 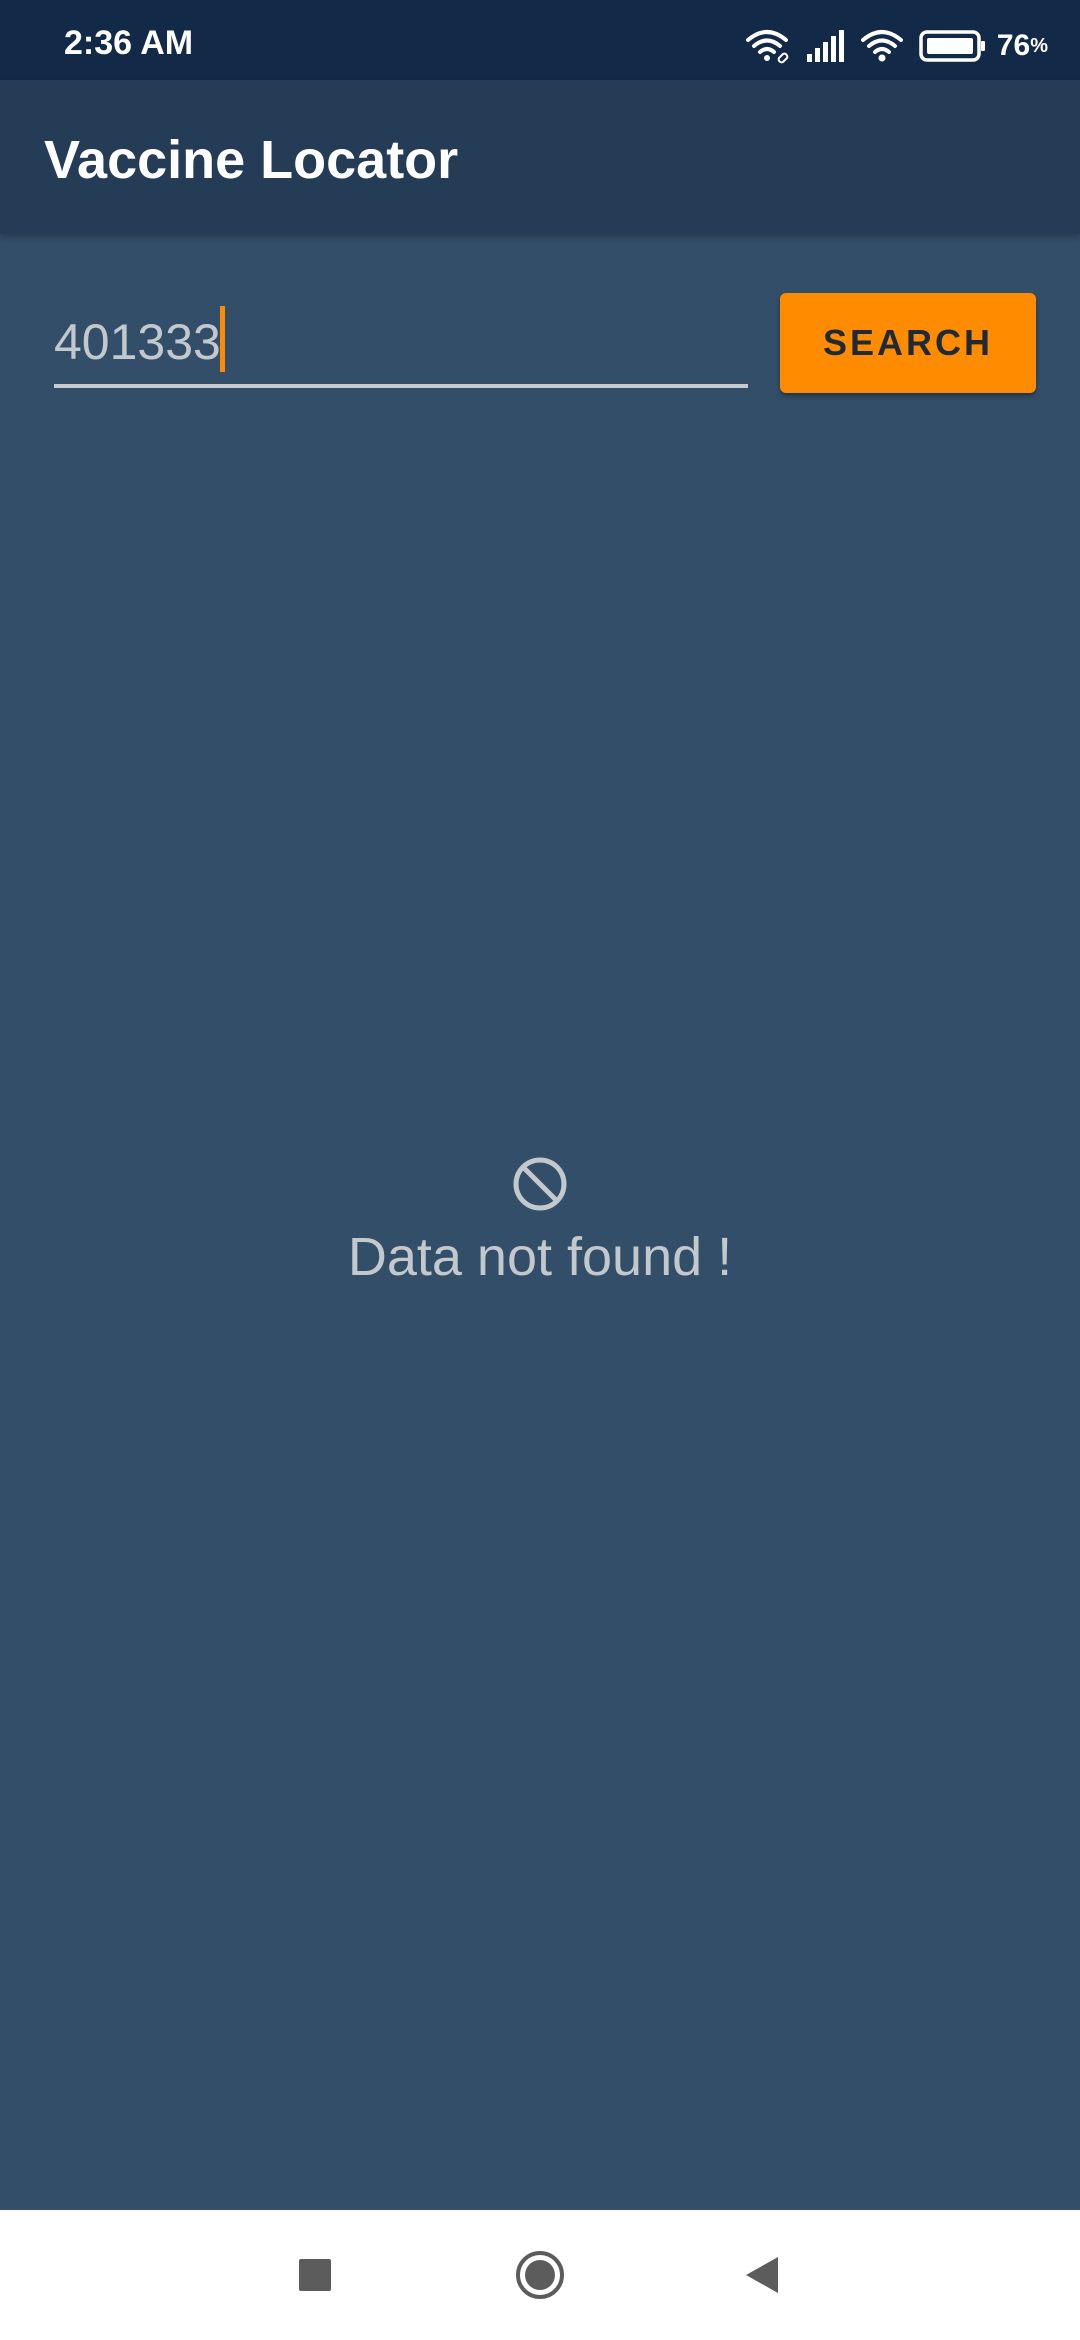 I want to click on home-circle-icon, so click(x=540, y=2275).